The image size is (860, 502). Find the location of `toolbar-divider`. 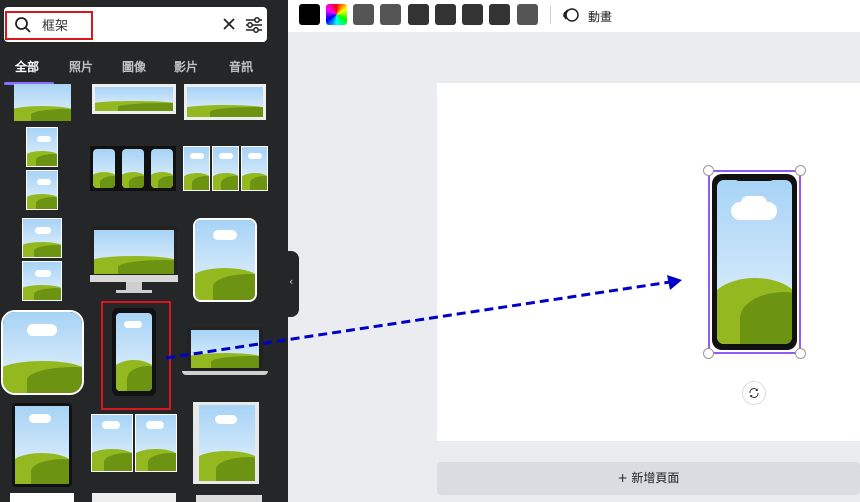

toolbar-divider is located at coordinates (550, 15).